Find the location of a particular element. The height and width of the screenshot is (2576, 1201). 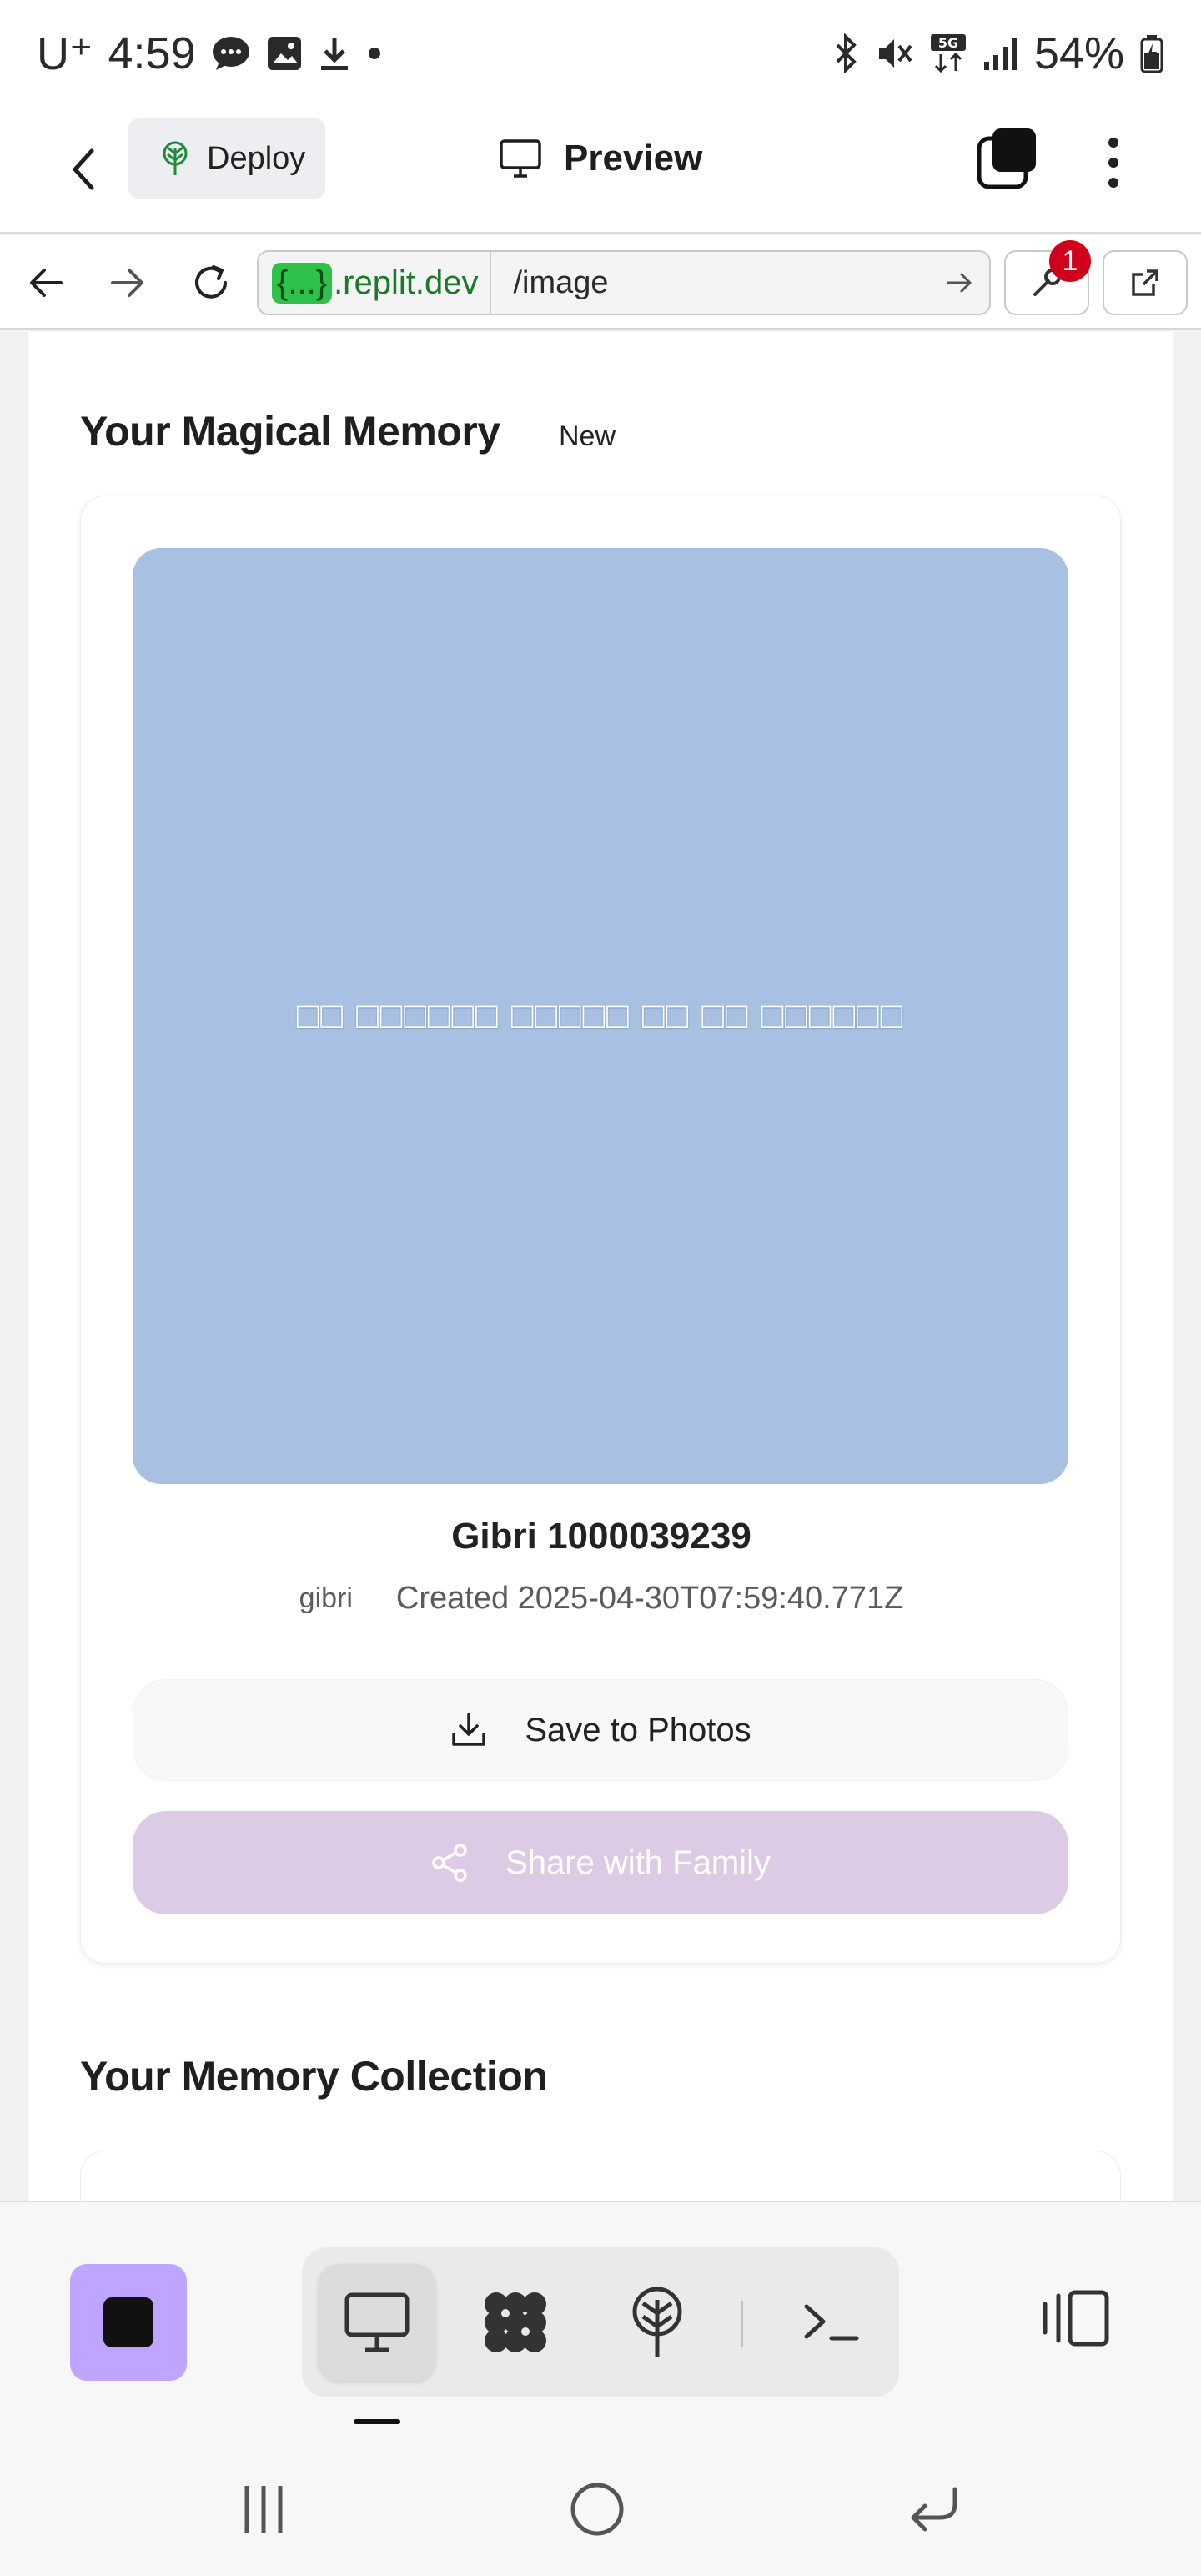

stop-button is located at coordinates (128, 2322).